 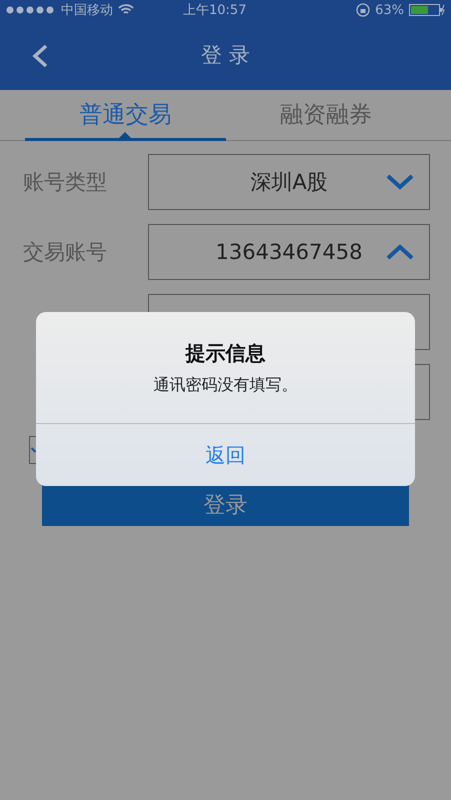 What do you see at coordinates (65, 182) in the screenshot?
I see `field-label: 账号类型` at bounding box center [65, 182].